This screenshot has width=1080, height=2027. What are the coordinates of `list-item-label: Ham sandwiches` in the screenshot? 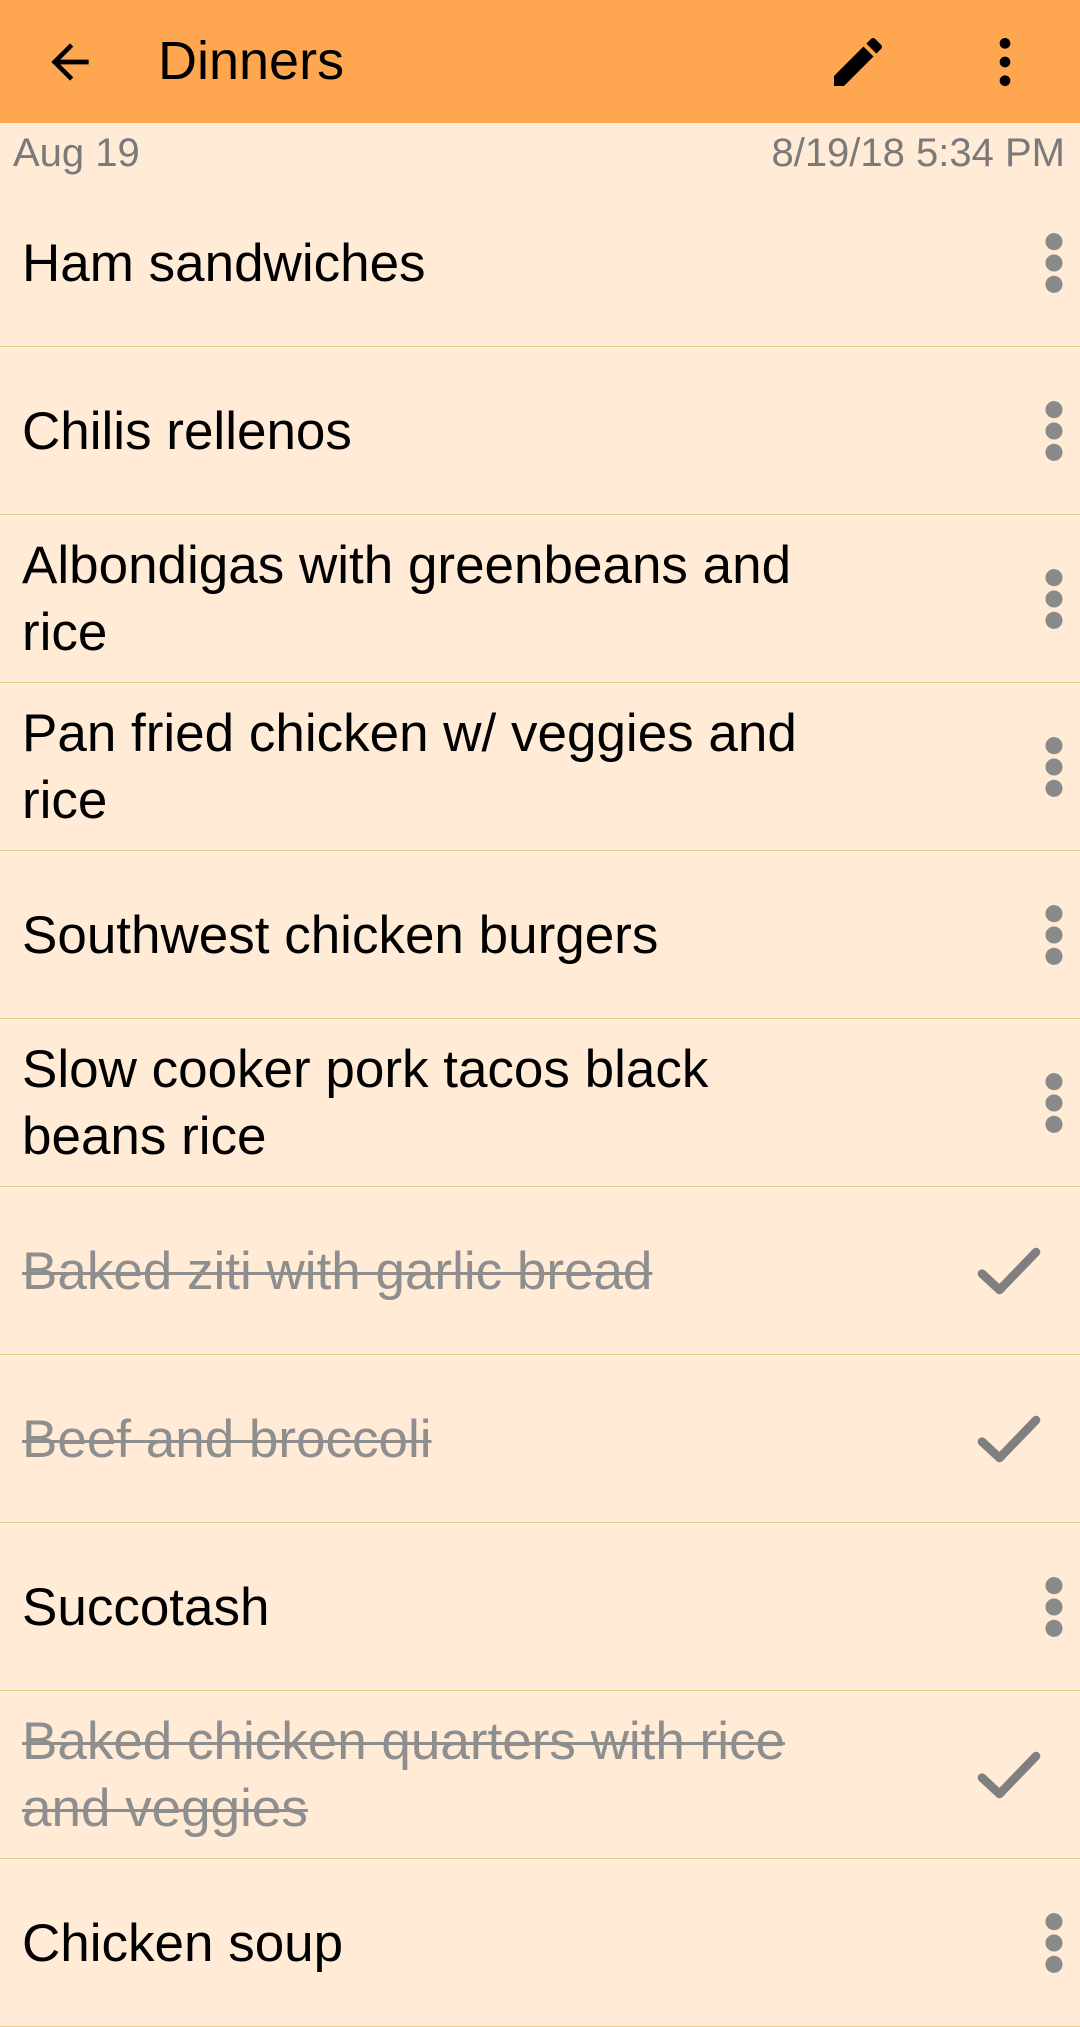 It's located at (224, 263).